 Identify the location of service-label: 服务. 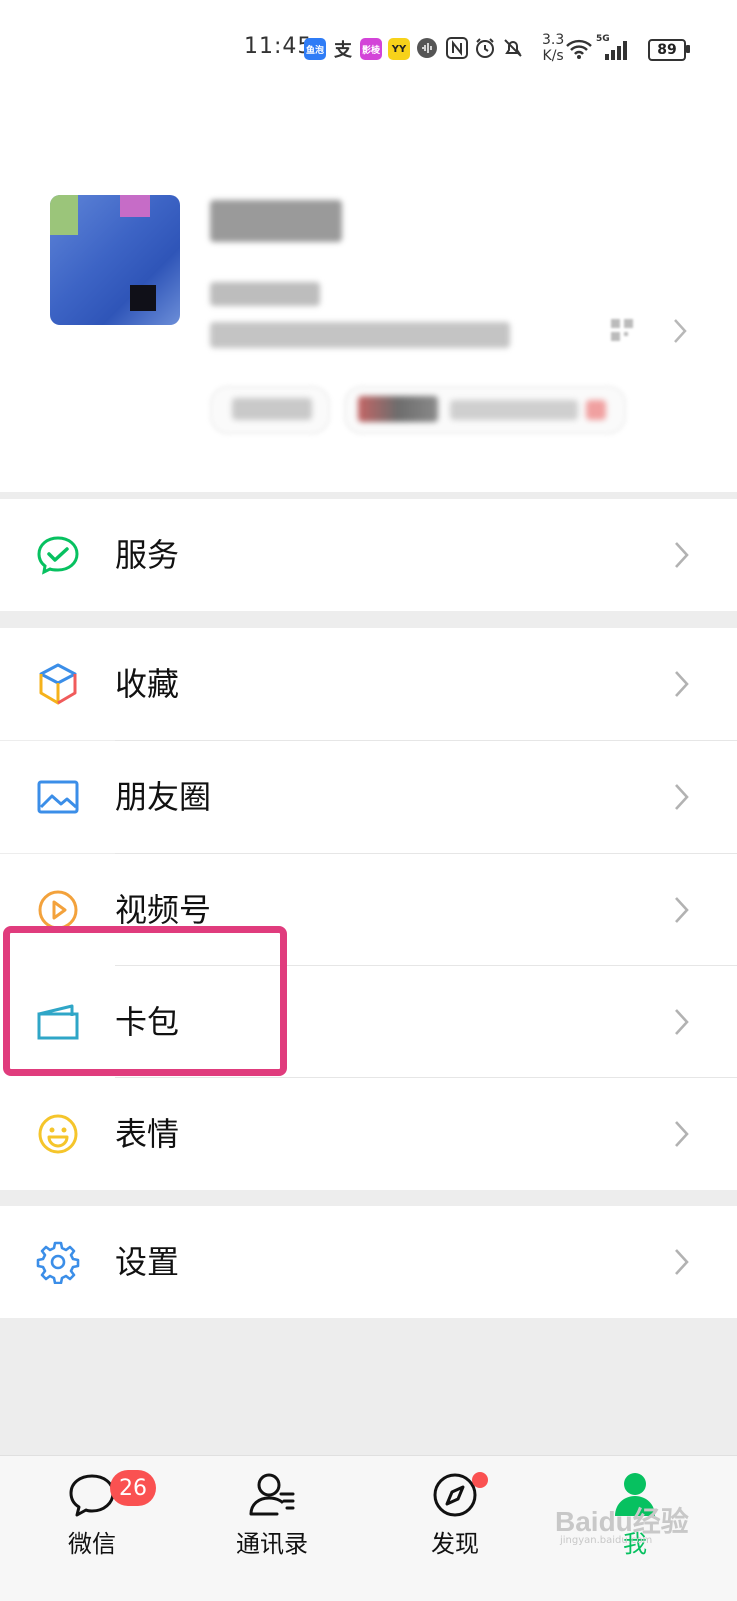
(147, 555).